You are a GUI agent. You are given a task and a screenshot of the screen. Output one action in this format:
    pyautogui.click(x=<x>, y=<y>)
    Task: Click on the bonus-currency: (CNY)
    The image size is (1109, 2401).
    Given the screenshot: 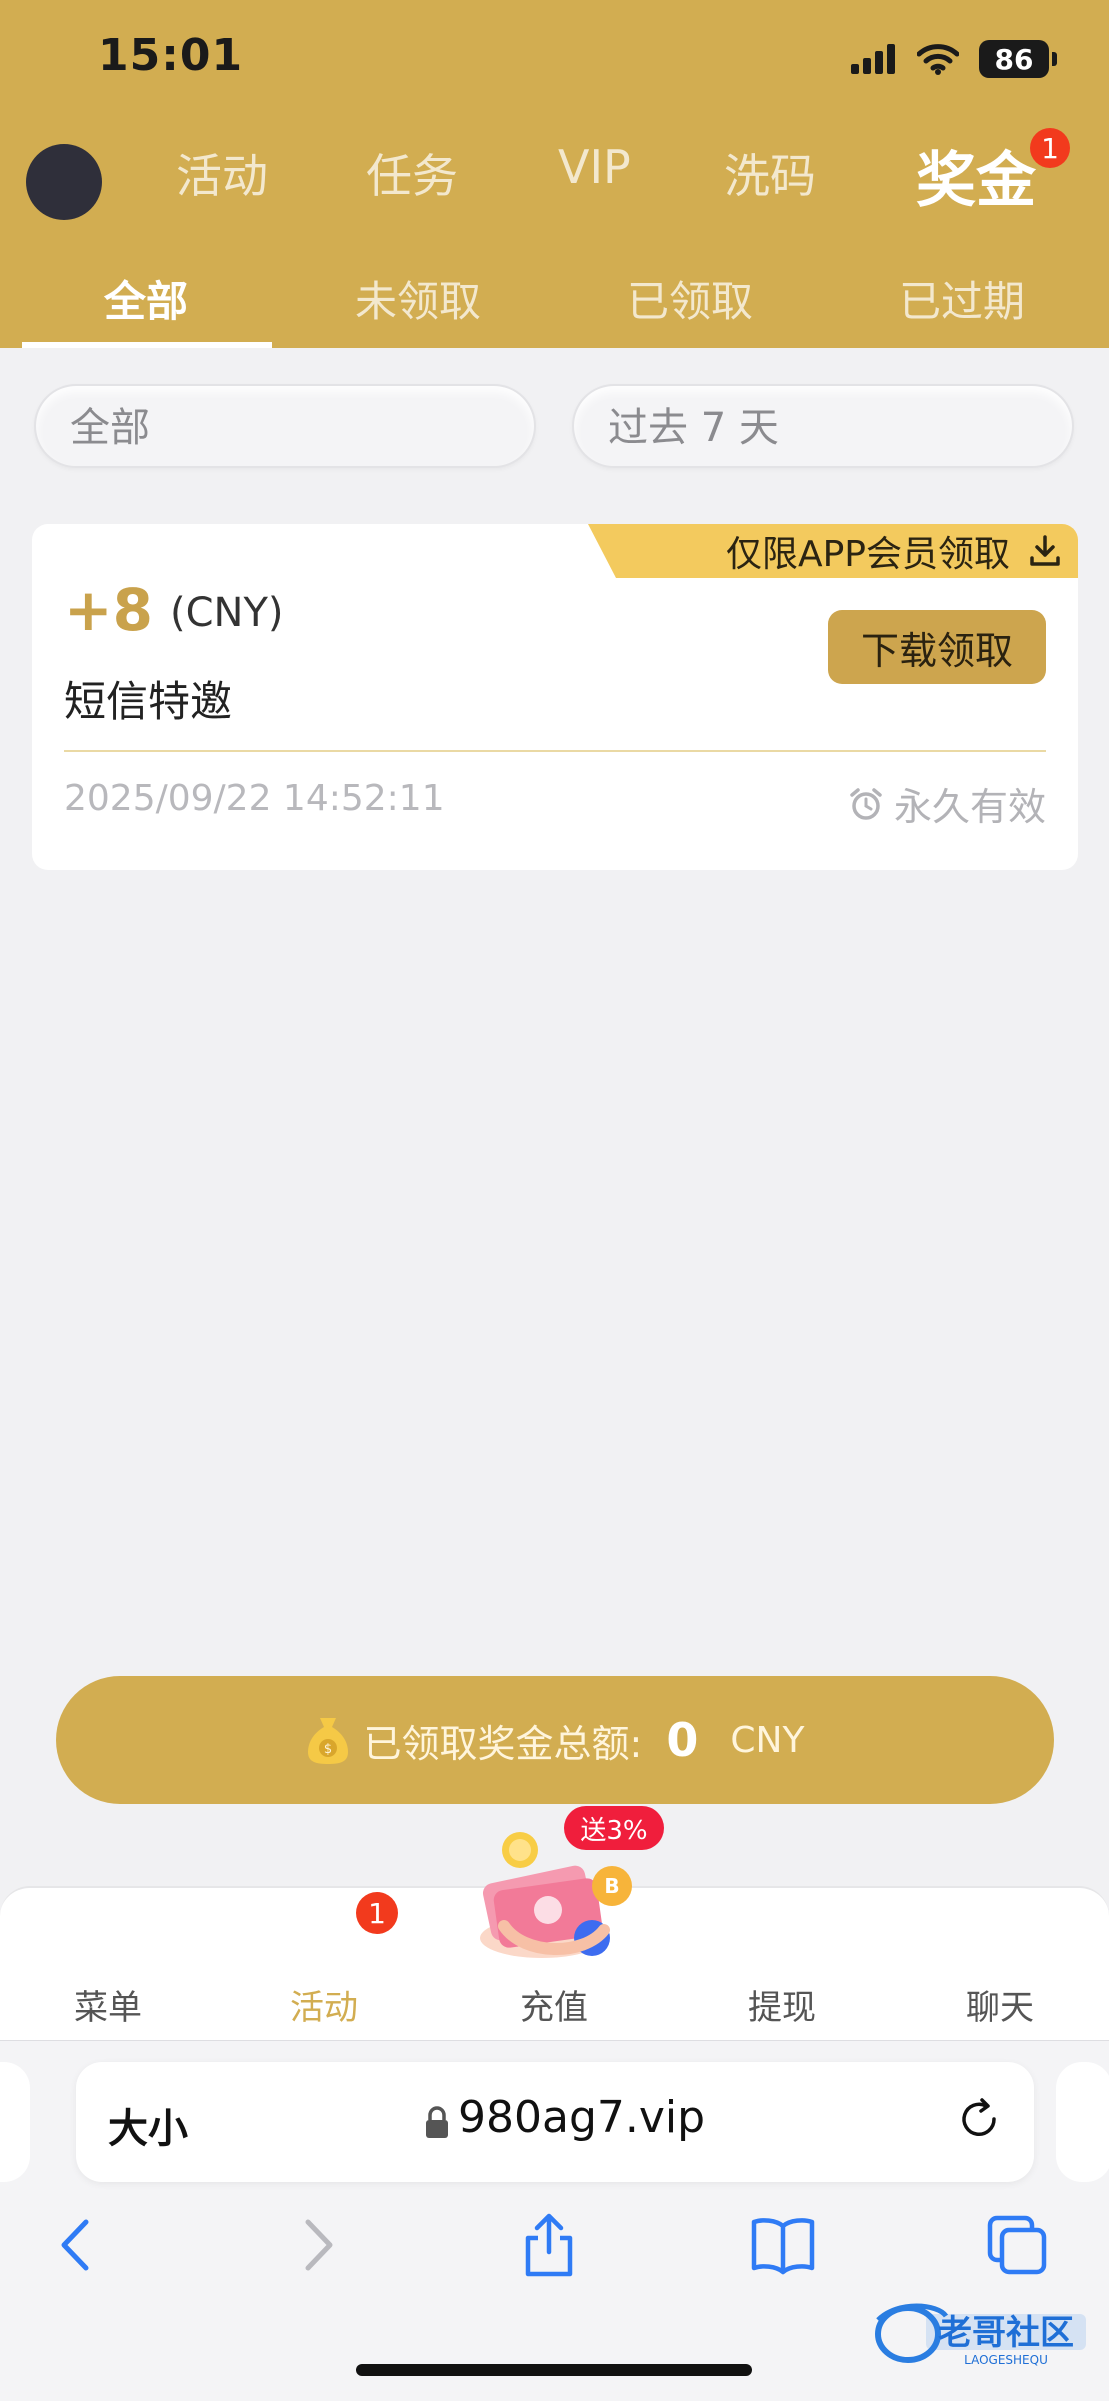 What is the action you would take?
    pyautogui.click(x=227, y=613)
    